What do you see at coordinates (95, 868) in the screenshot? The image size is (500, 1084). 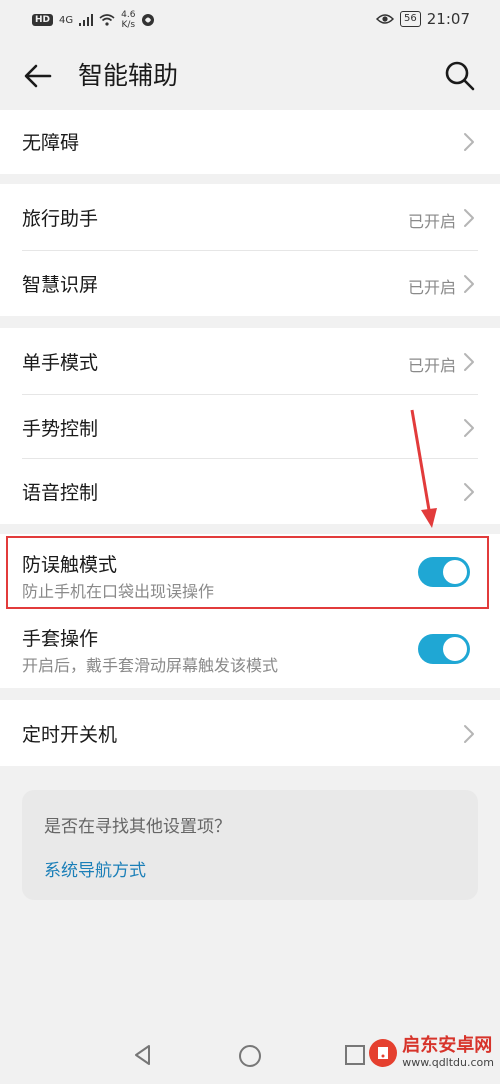 I see `suggestion-link: 系统导航方式` at bounding box center [95, 868].